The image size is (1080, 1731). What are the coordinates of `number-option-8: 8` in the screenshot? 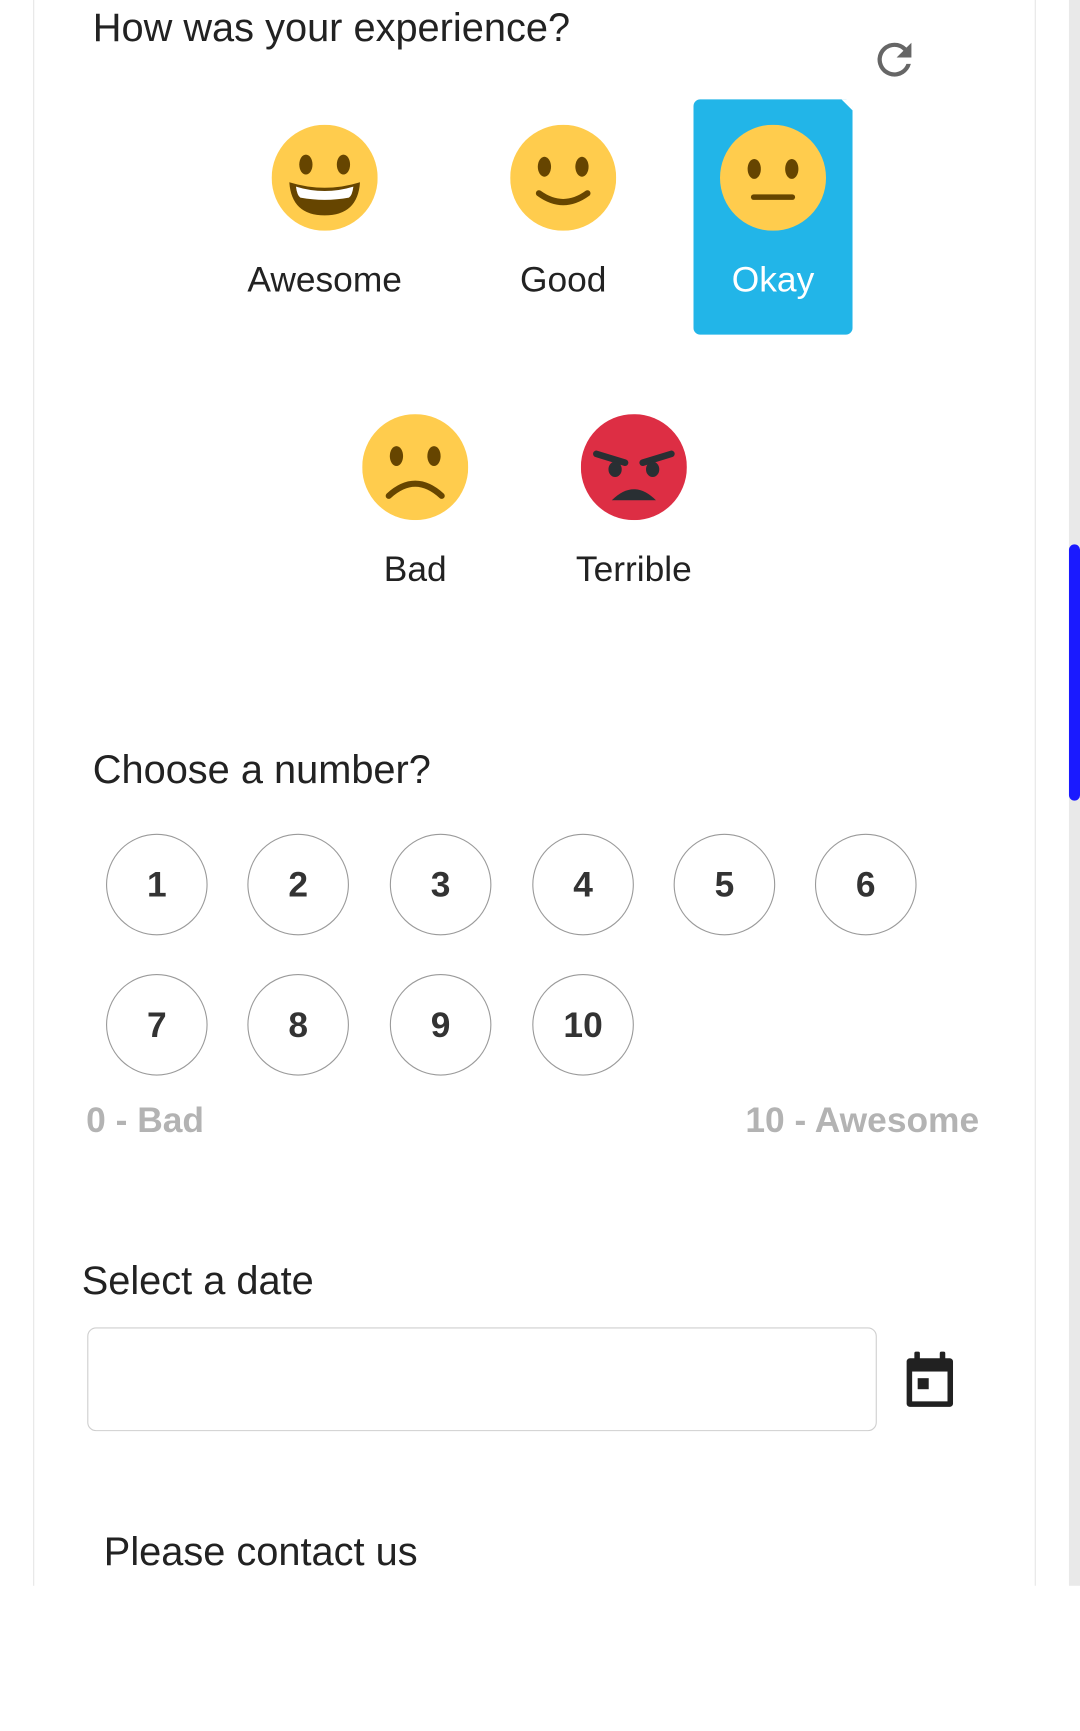 It's located at (298, 1024).